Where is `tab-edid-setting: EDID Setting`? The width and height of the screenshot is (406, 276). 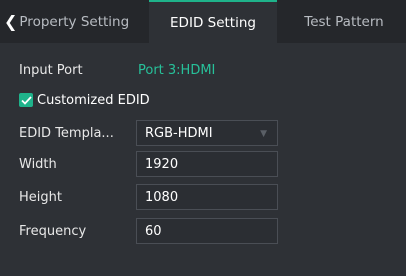
tab-edid-setting: EDID Setting is located at coordinates (213, 21).